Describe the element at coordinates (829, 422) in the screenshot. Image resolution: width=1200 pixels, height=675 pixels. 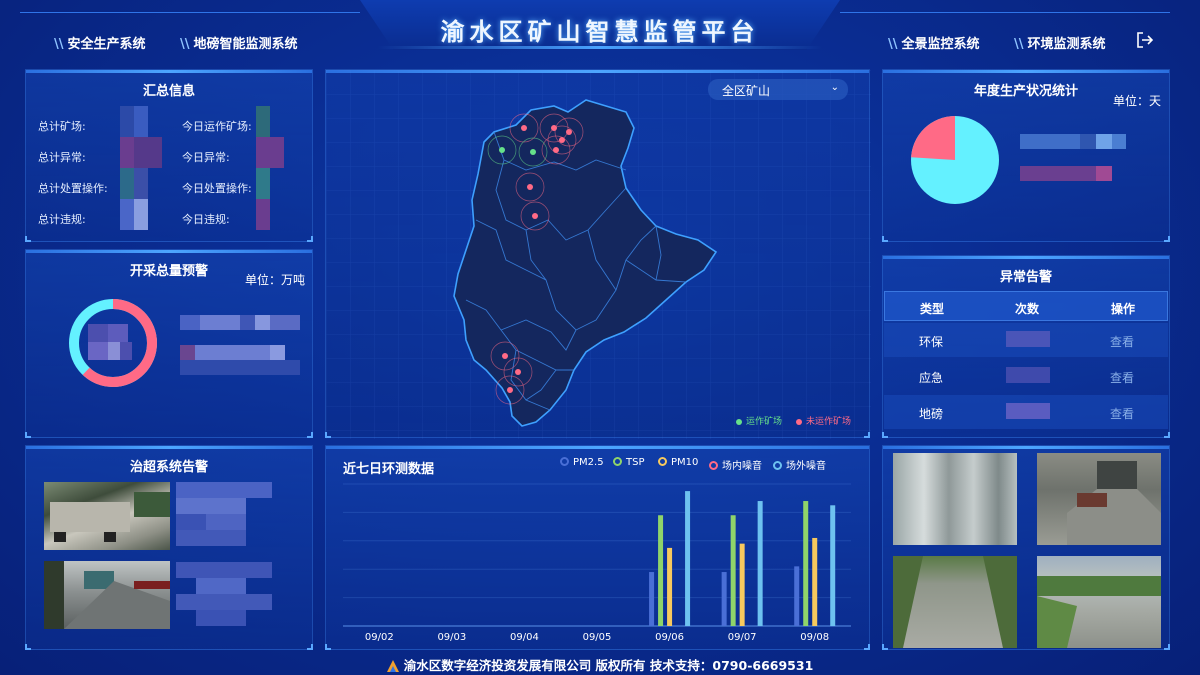
I see `legend-label: 未运作矿场` at that location.